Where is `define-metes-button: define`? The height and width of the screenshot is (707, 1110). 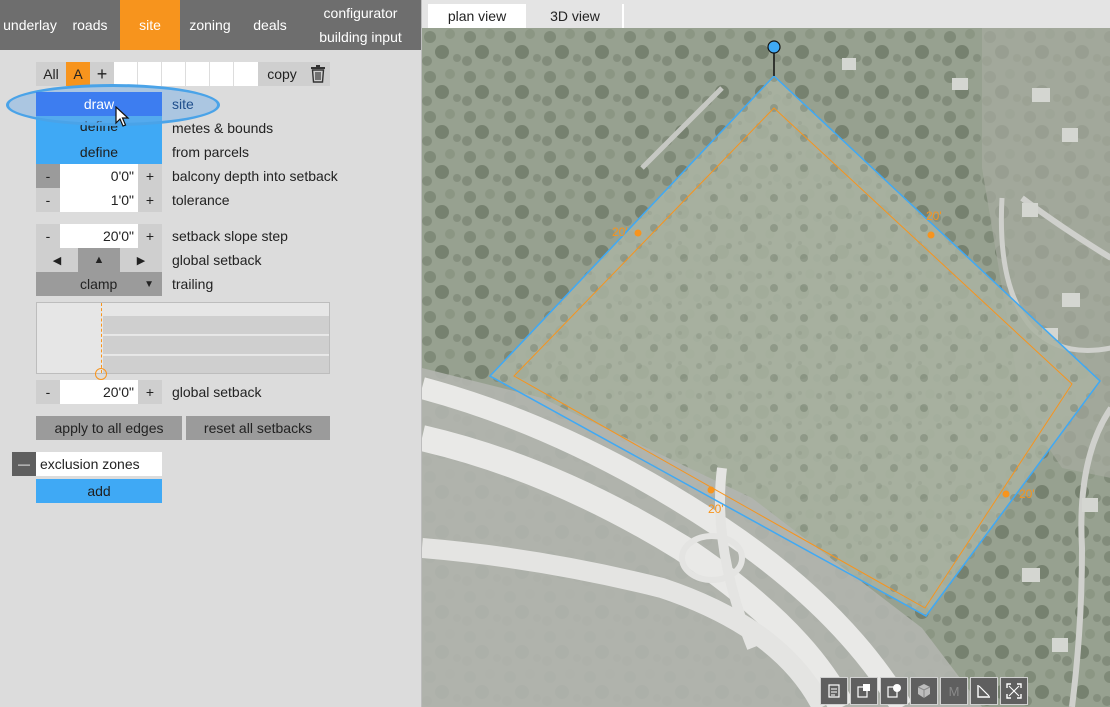
define-metes-button: define is located at coordinates (99, 128).